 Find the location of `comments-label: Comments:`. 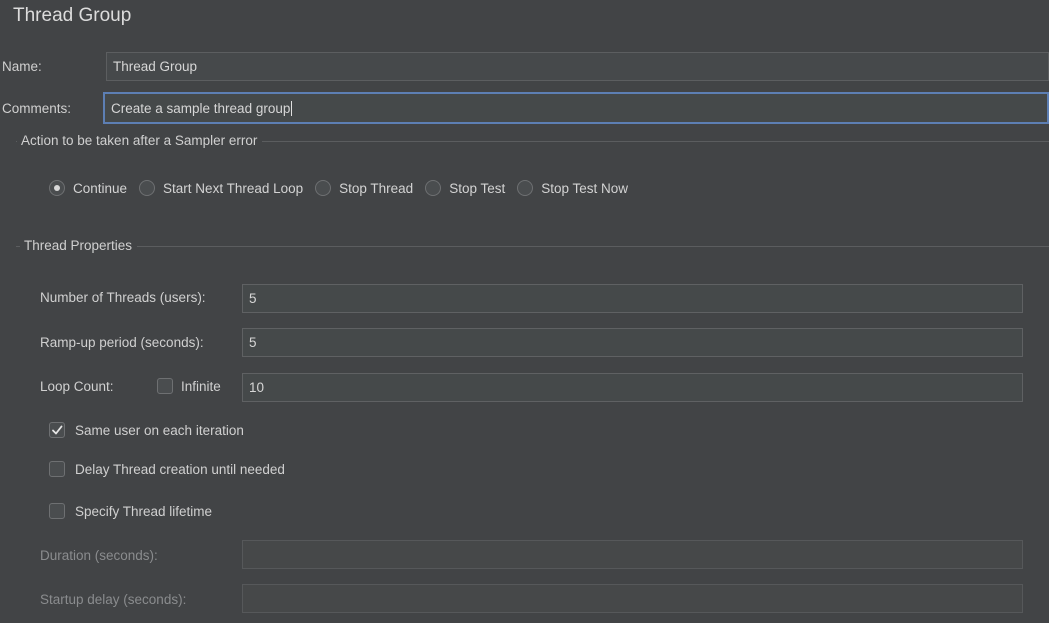

comments-label: Comments: is located at coordinates (37, 108).